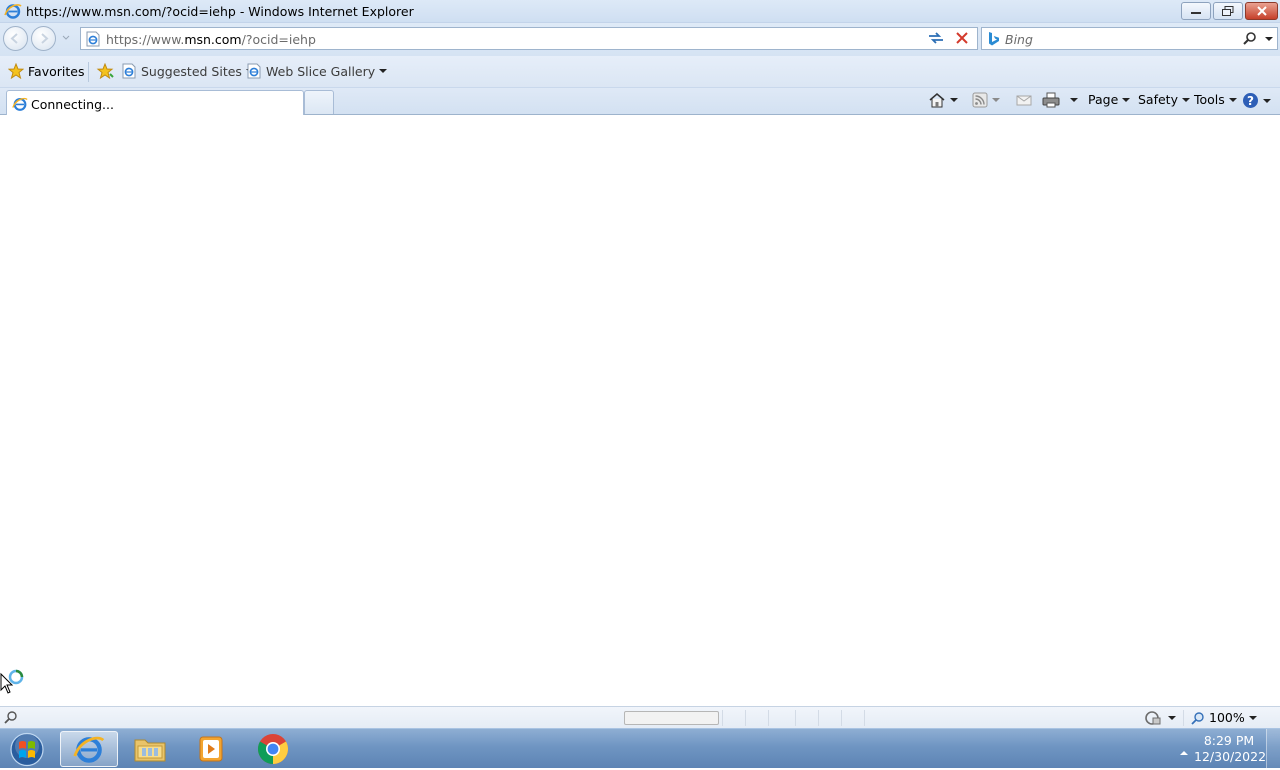  What do you see at coordinates (1153, 718) in the screenshot?
I see `protected-mode-icon` at bounding box center [1153, 718].